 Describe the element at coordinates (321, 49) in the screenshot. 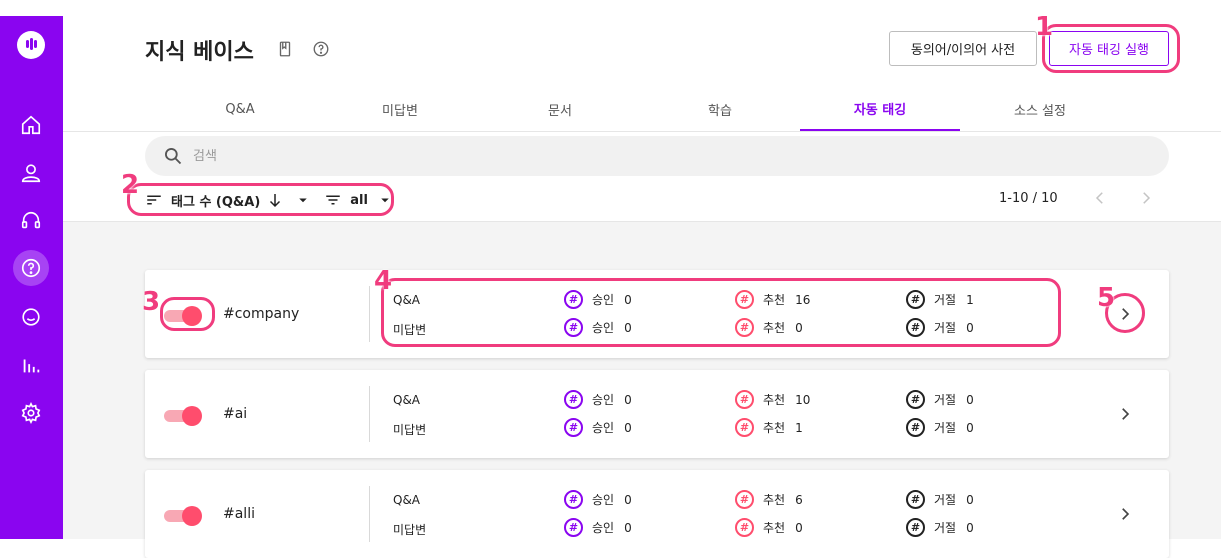

I see `help-circle-icon` at that location.